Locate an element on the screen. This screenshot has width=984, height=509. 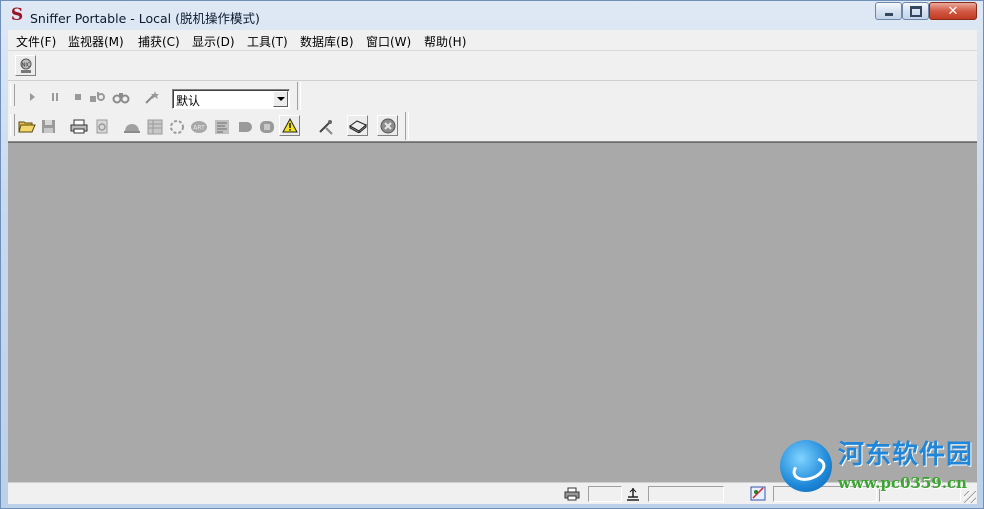
network-status is located at coordinates (633, 493).